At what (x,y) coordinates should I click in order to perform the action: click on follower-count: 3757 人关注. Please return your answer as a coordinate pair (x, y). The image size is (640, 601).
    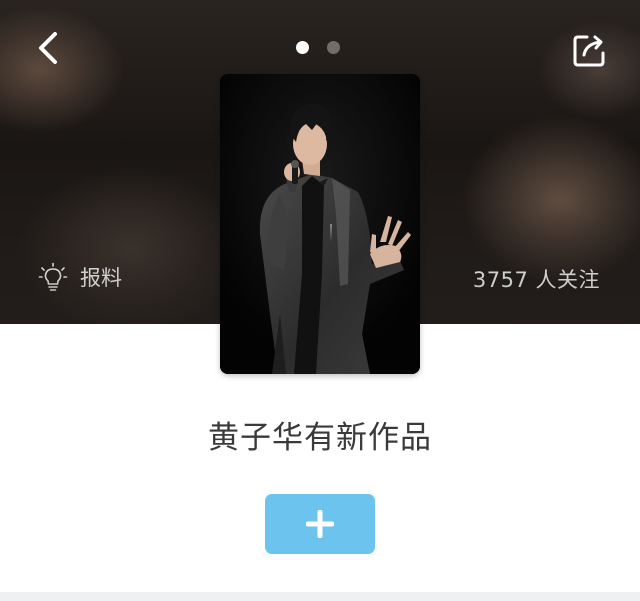
    Looking at the image, I should click on (536, 280).